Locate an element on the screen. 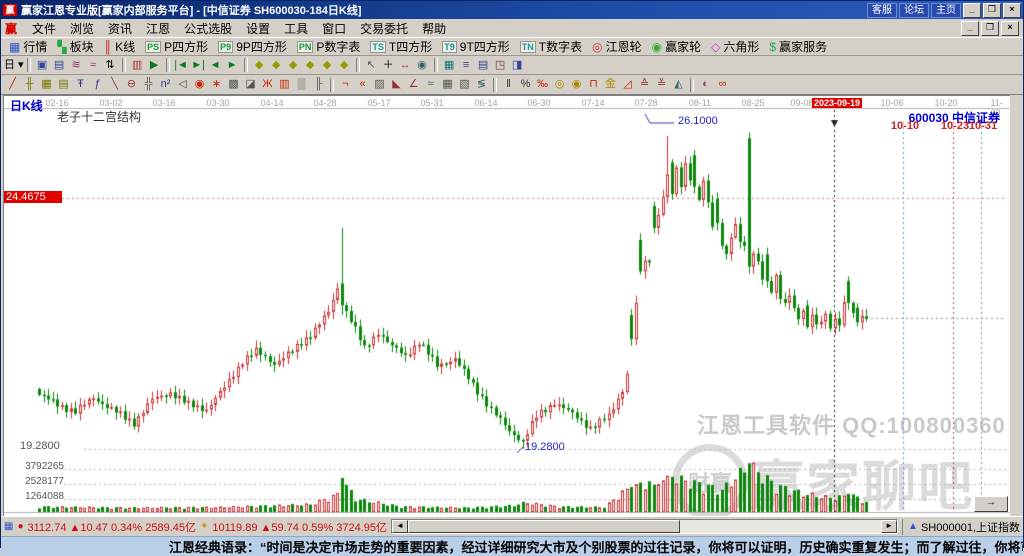 Image resolution: width=1024 pixels, height=556 pixels. f-line-icon: ƒ is located at coordinates (97, 84).